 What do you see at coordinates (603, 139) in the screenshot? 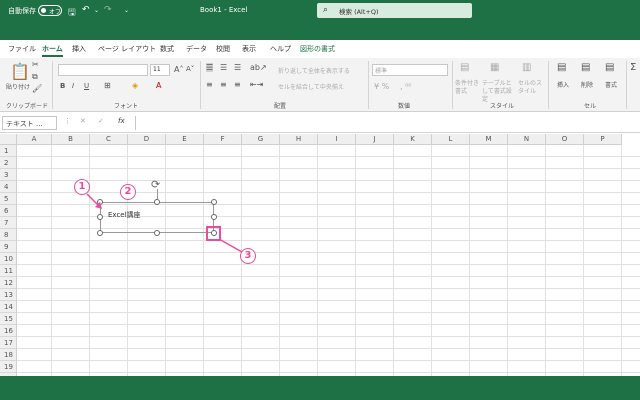
I see `column-header: P` at bounding box center [603, 139].